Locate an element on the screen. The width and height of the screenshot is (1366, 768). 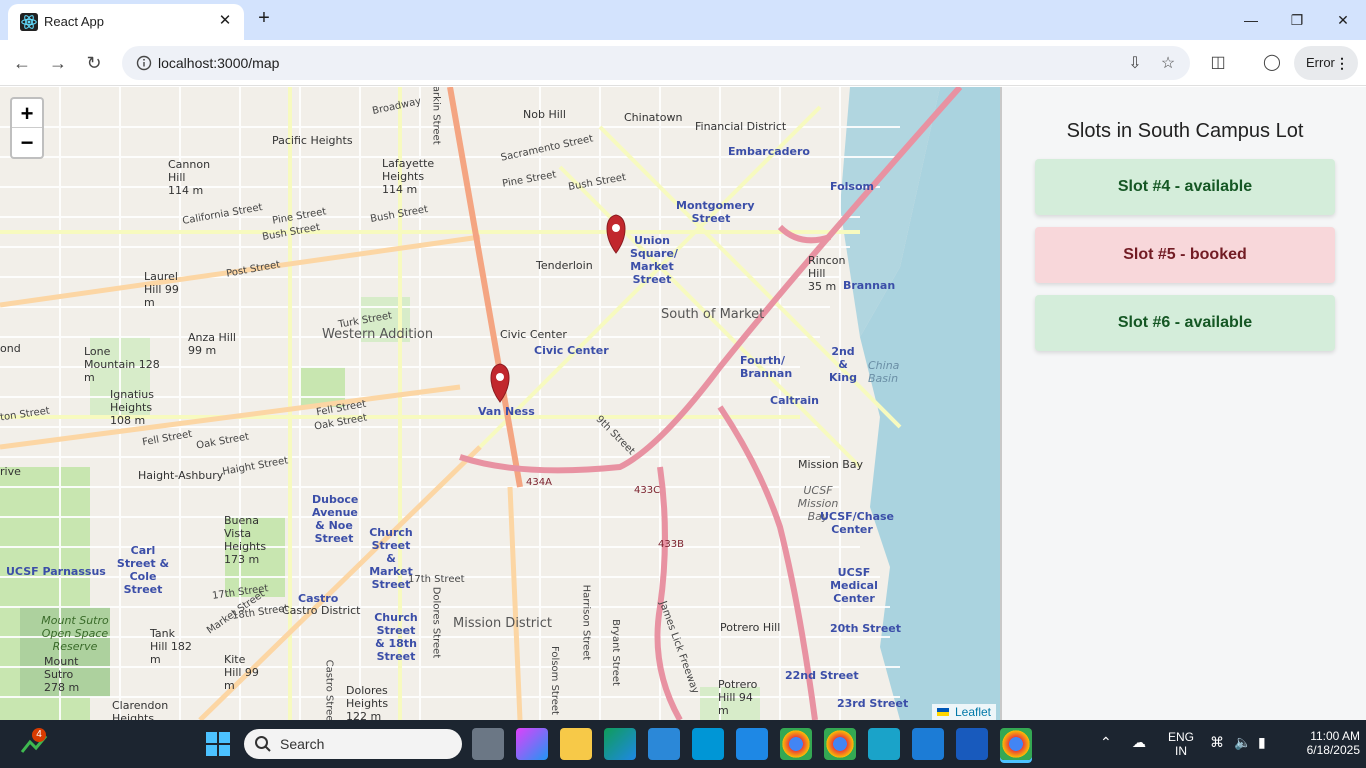
clock: 11:00 AM 6/18/2025 is located at coordinates (1321, 743).